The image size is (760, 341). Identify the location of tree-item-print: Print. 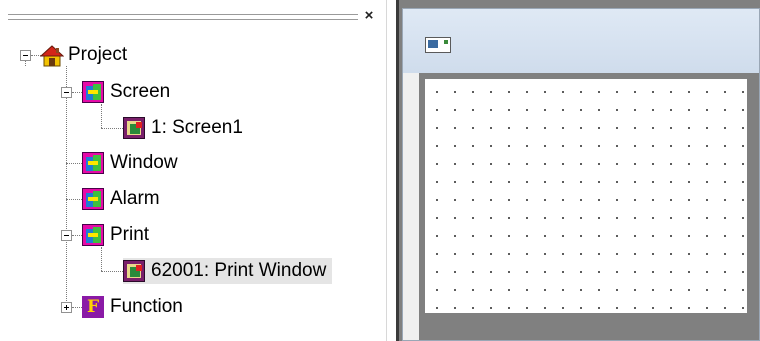
(118, 235).